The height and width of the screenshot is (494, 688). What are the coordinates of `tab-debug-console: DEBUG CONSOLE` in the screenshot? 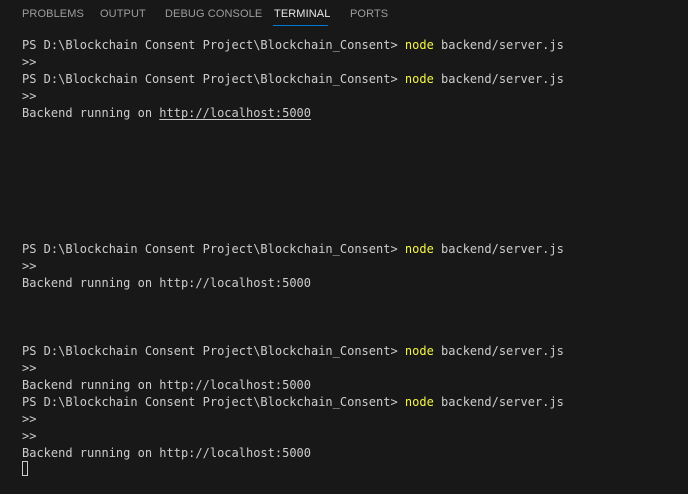 It's located at (213, 14).